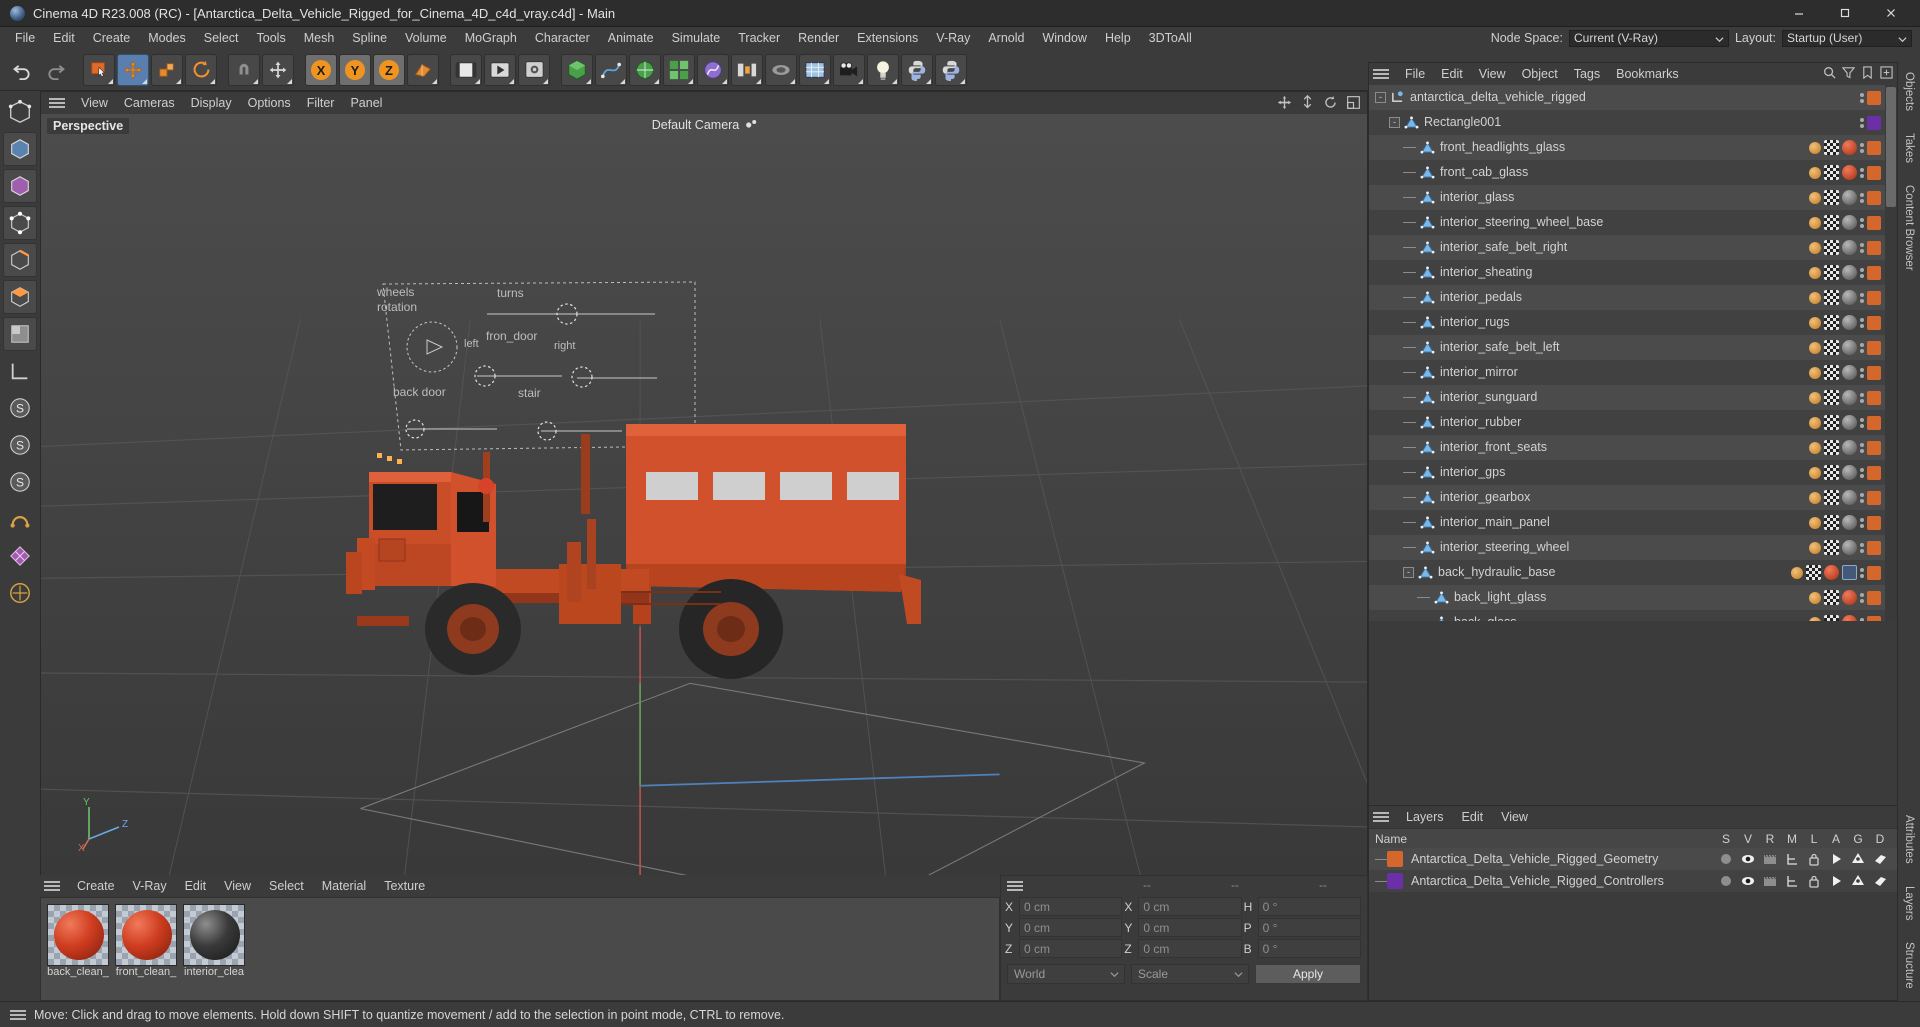 The image size is (1920, 1027). I want to click on object-tree-row: interior_safe_belt_left, so click(1627, 347).